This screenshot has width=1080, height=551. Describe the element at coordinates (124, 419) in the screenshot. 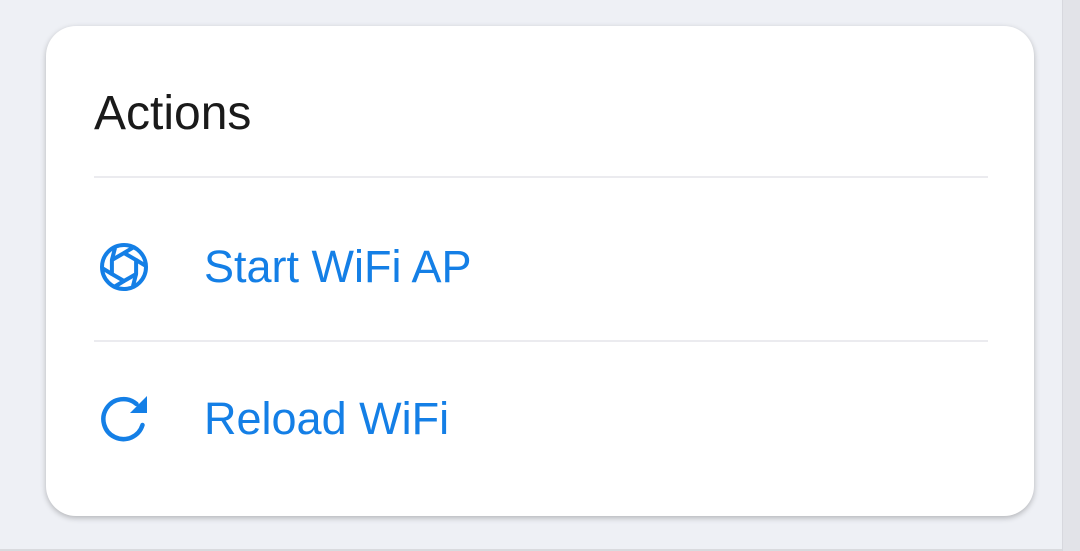

I see `reload-icon` at that location.